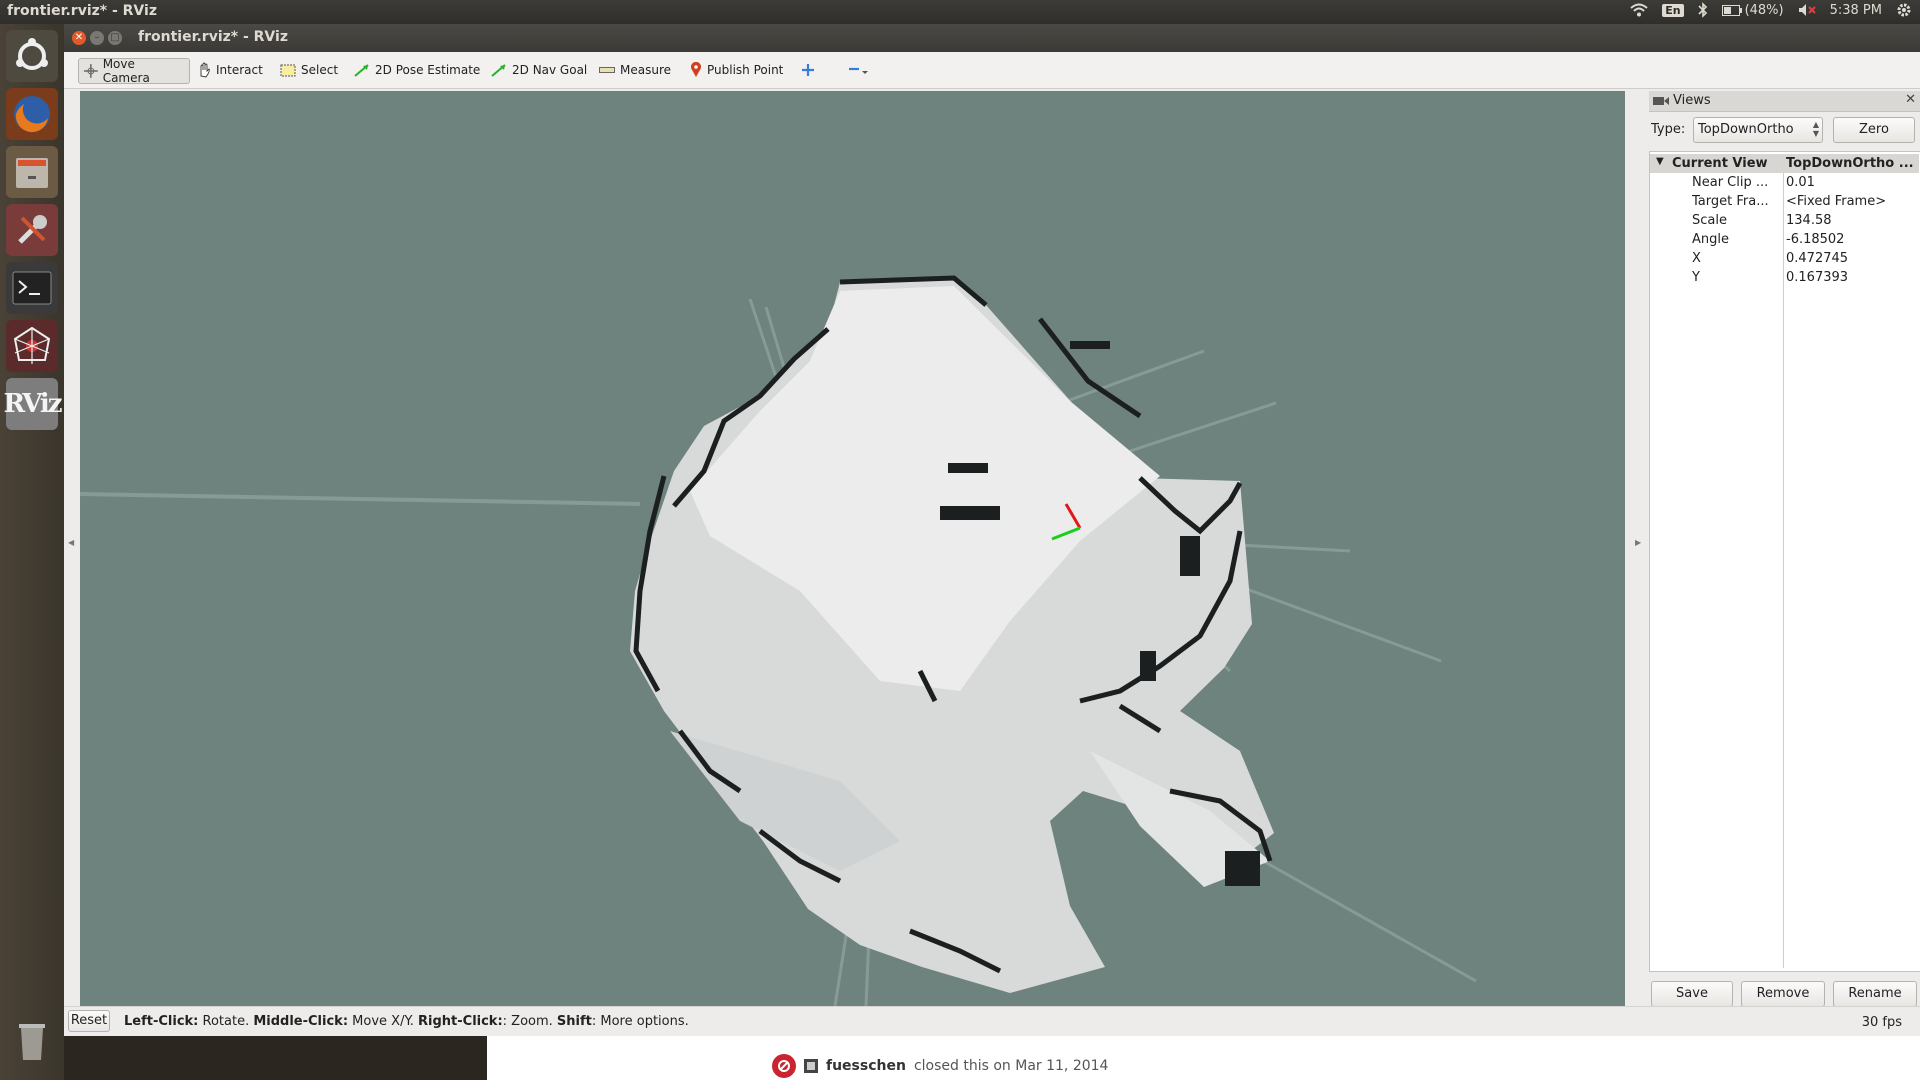 Image resolution: width=1920 pixels, height=1080 pixels. What do you see at coordinates (808, 70) in the screenshot?
I see `add-tool-button` at bounding box center [808, 70].